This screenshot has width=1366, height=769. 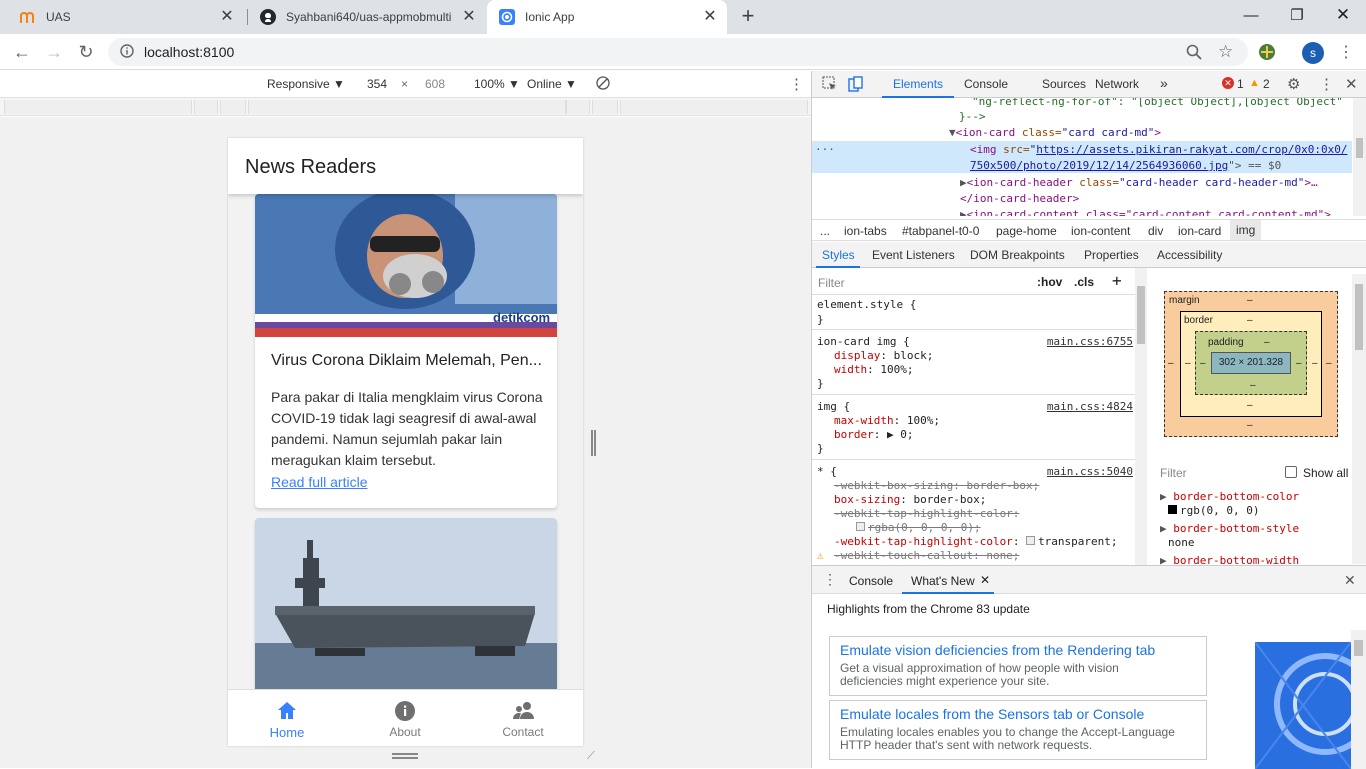 I want to click on back-icon: ←, so click(x=22, y=52).